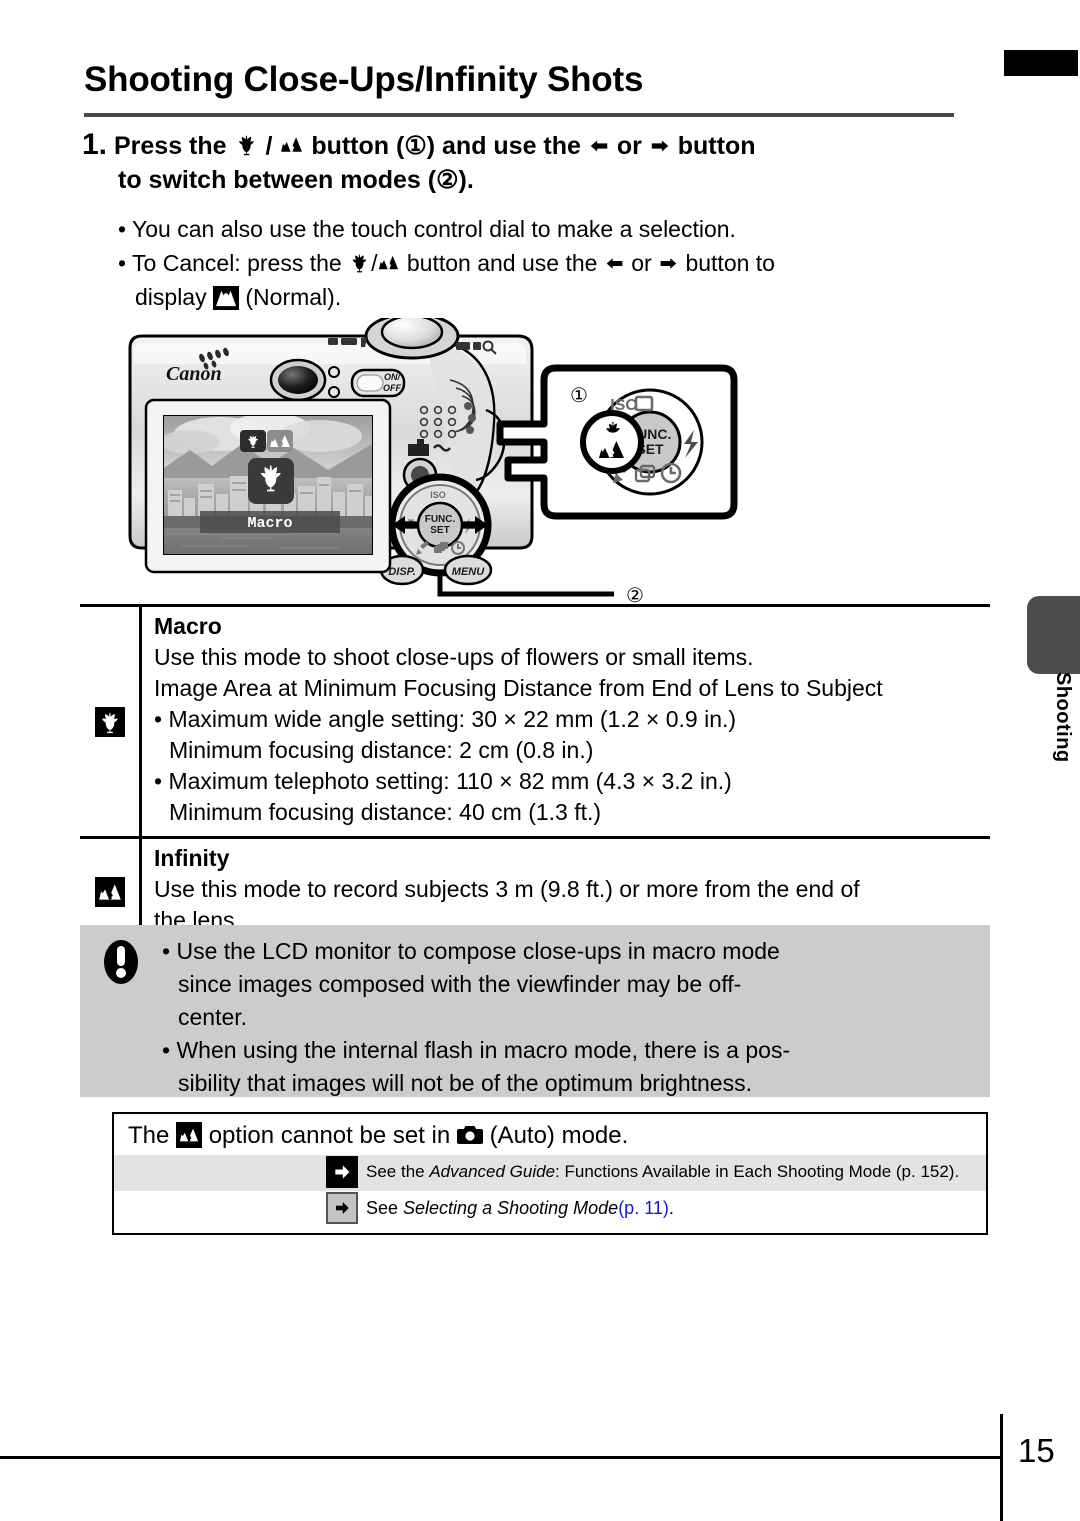  I want to click on bullet-or: or, so click(641, 263).